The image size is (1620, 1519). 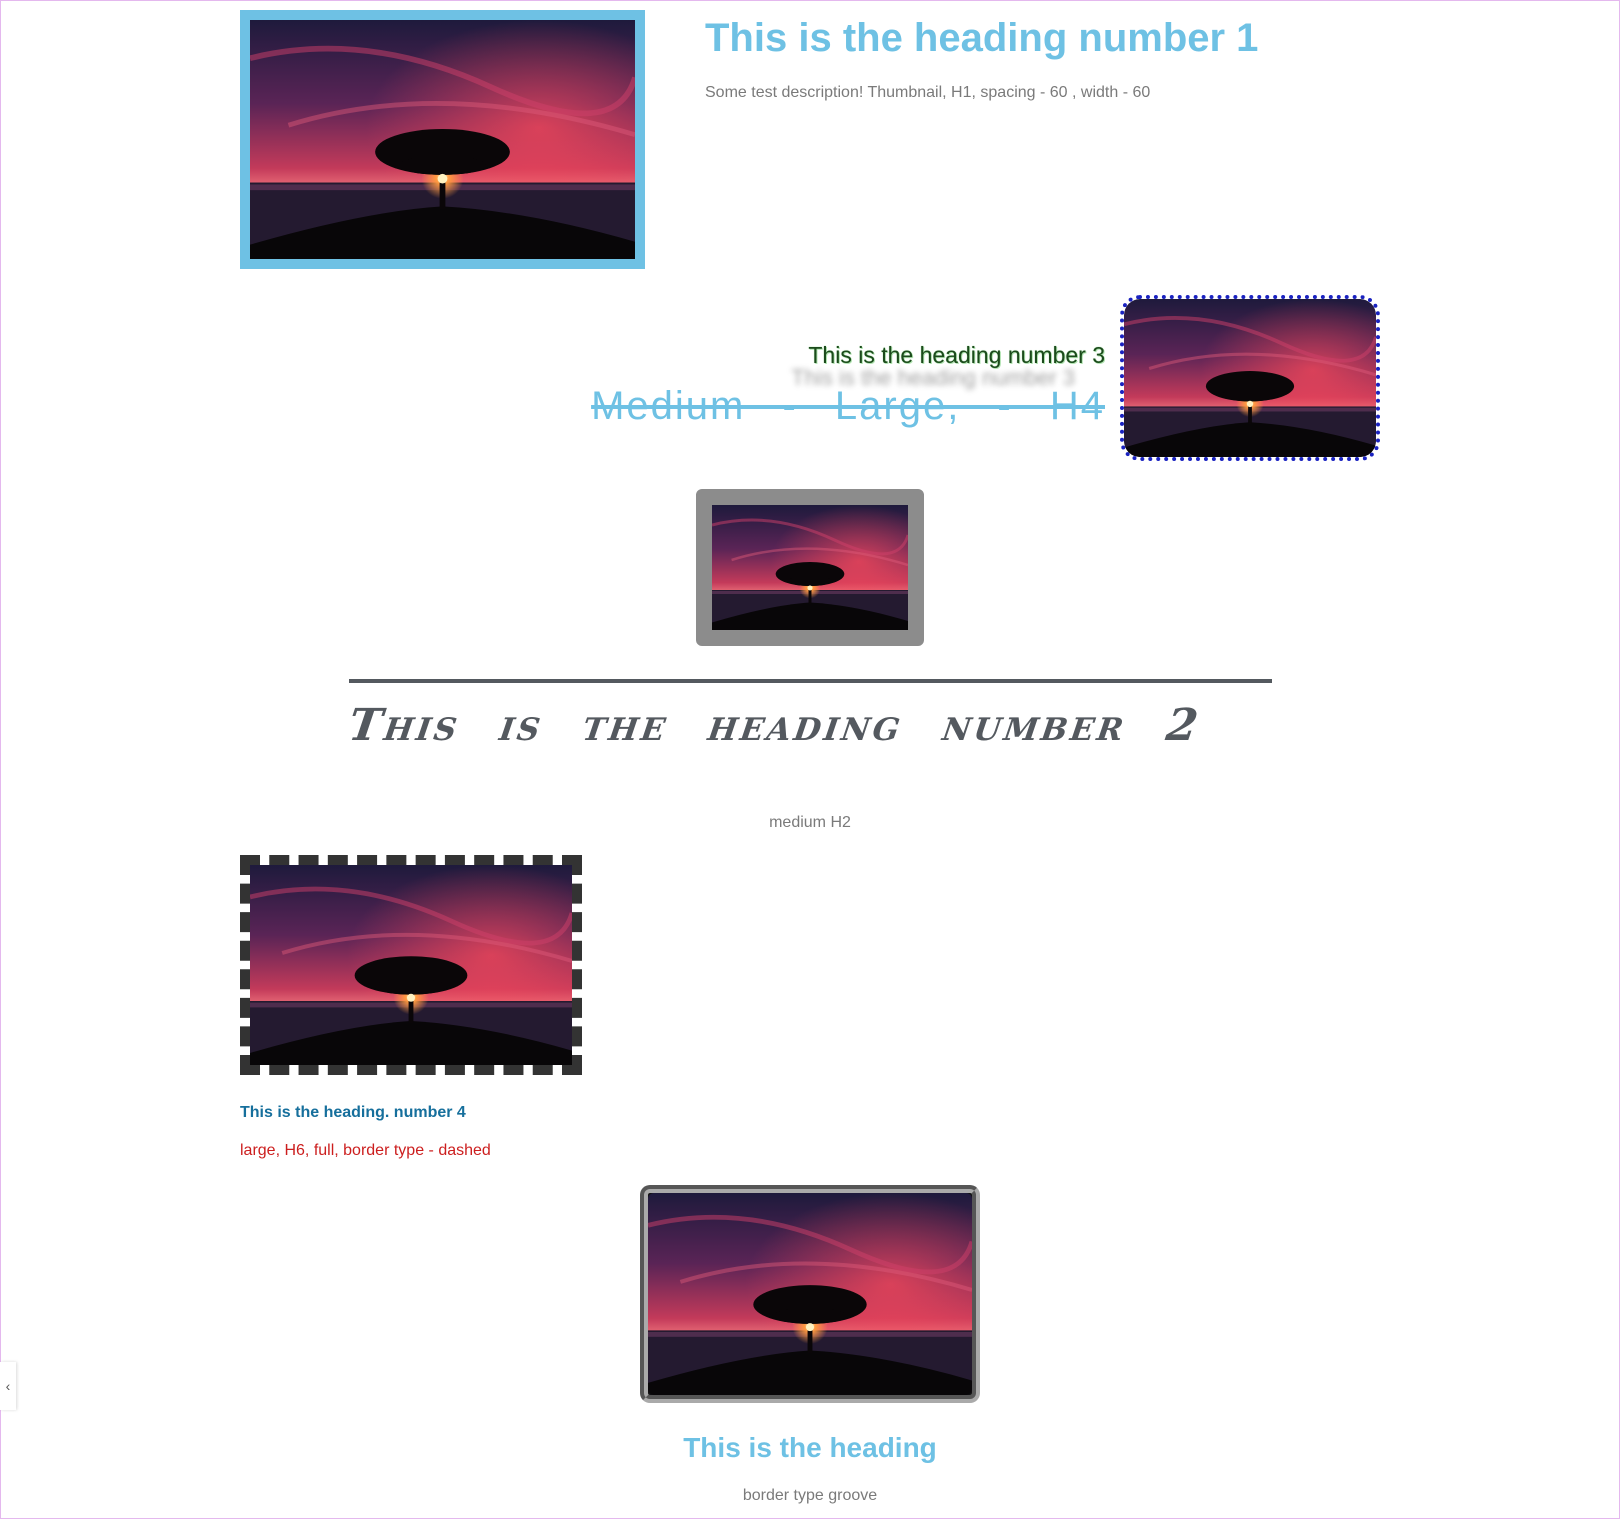 What do you see at coordinates (365, 1150) in the screenshot?
I see `description-4: large, H6, full, border type - dashed` at bounding box center [365, 1150].